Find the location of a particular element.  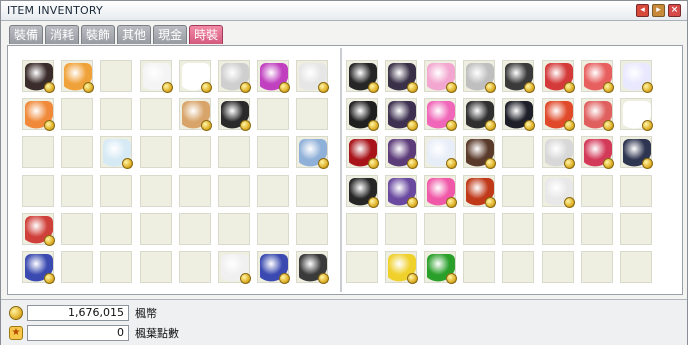

tab-use: 消耗 is located at coordinates (62, 34).